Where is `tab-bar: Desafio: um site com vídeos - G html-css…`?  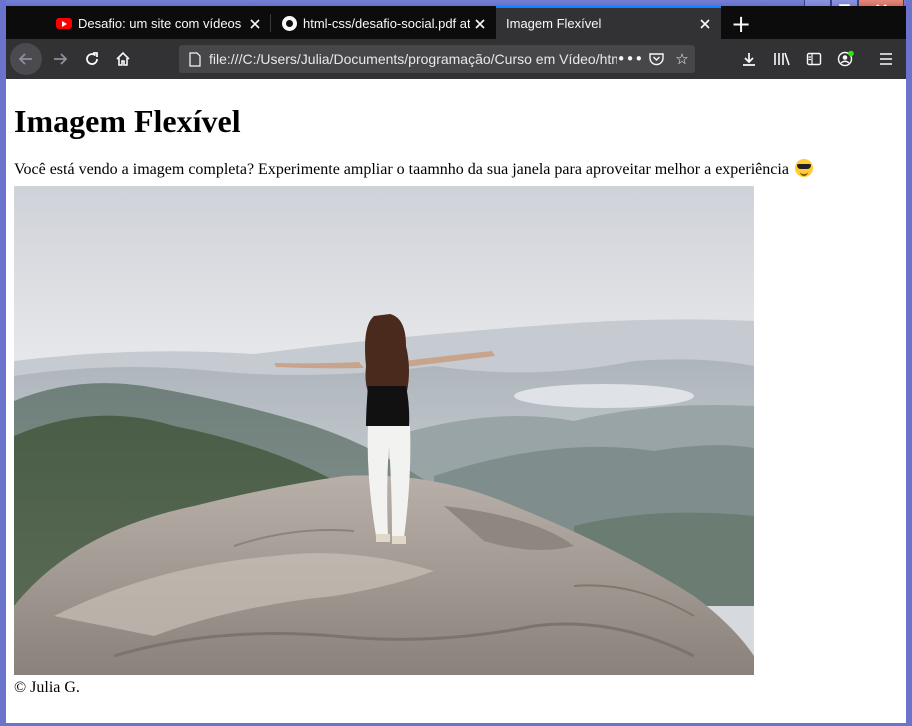 tab-bar: Desafio: um site com vídeos - G html-css… is located at coordinates (456, 22).